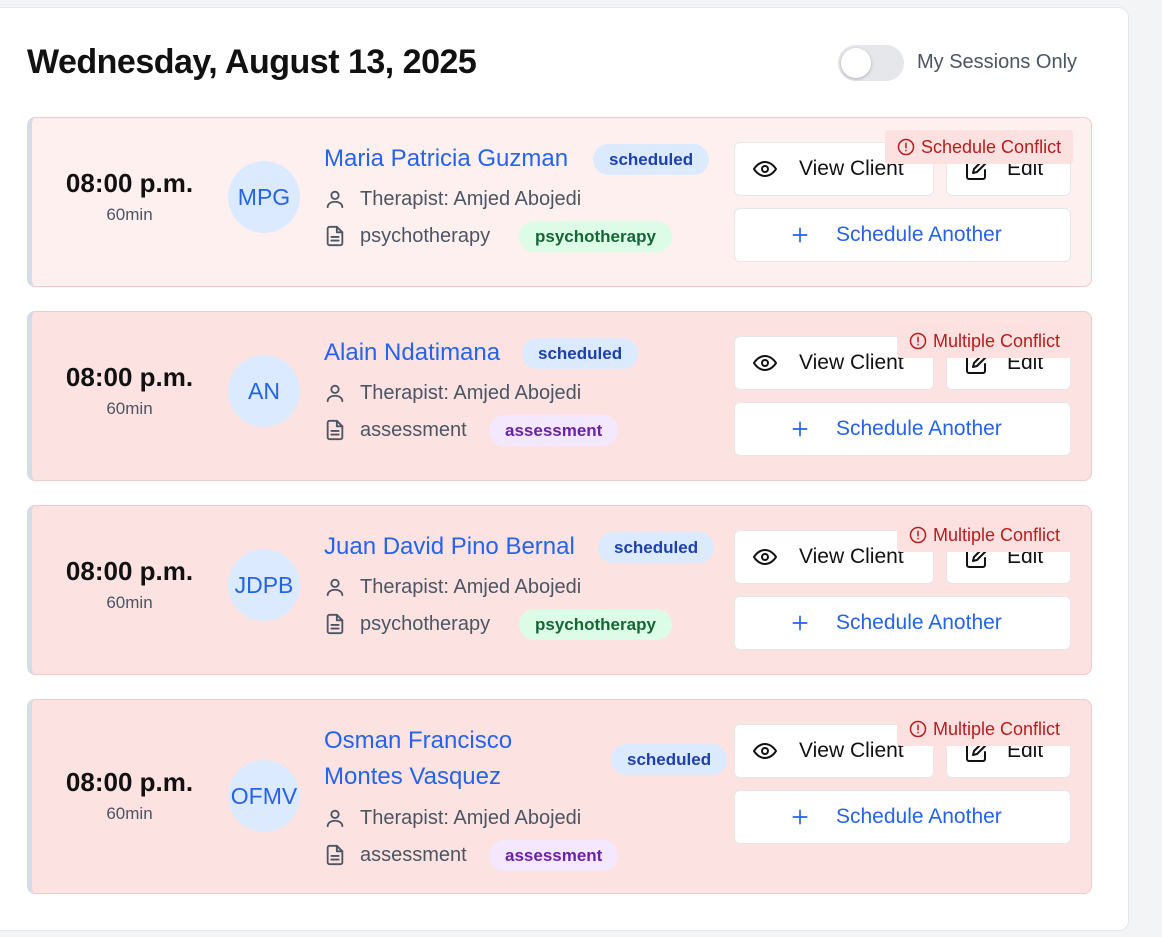  I want to click on conflict-badge: Schedule Conflict, so click(979, 147).